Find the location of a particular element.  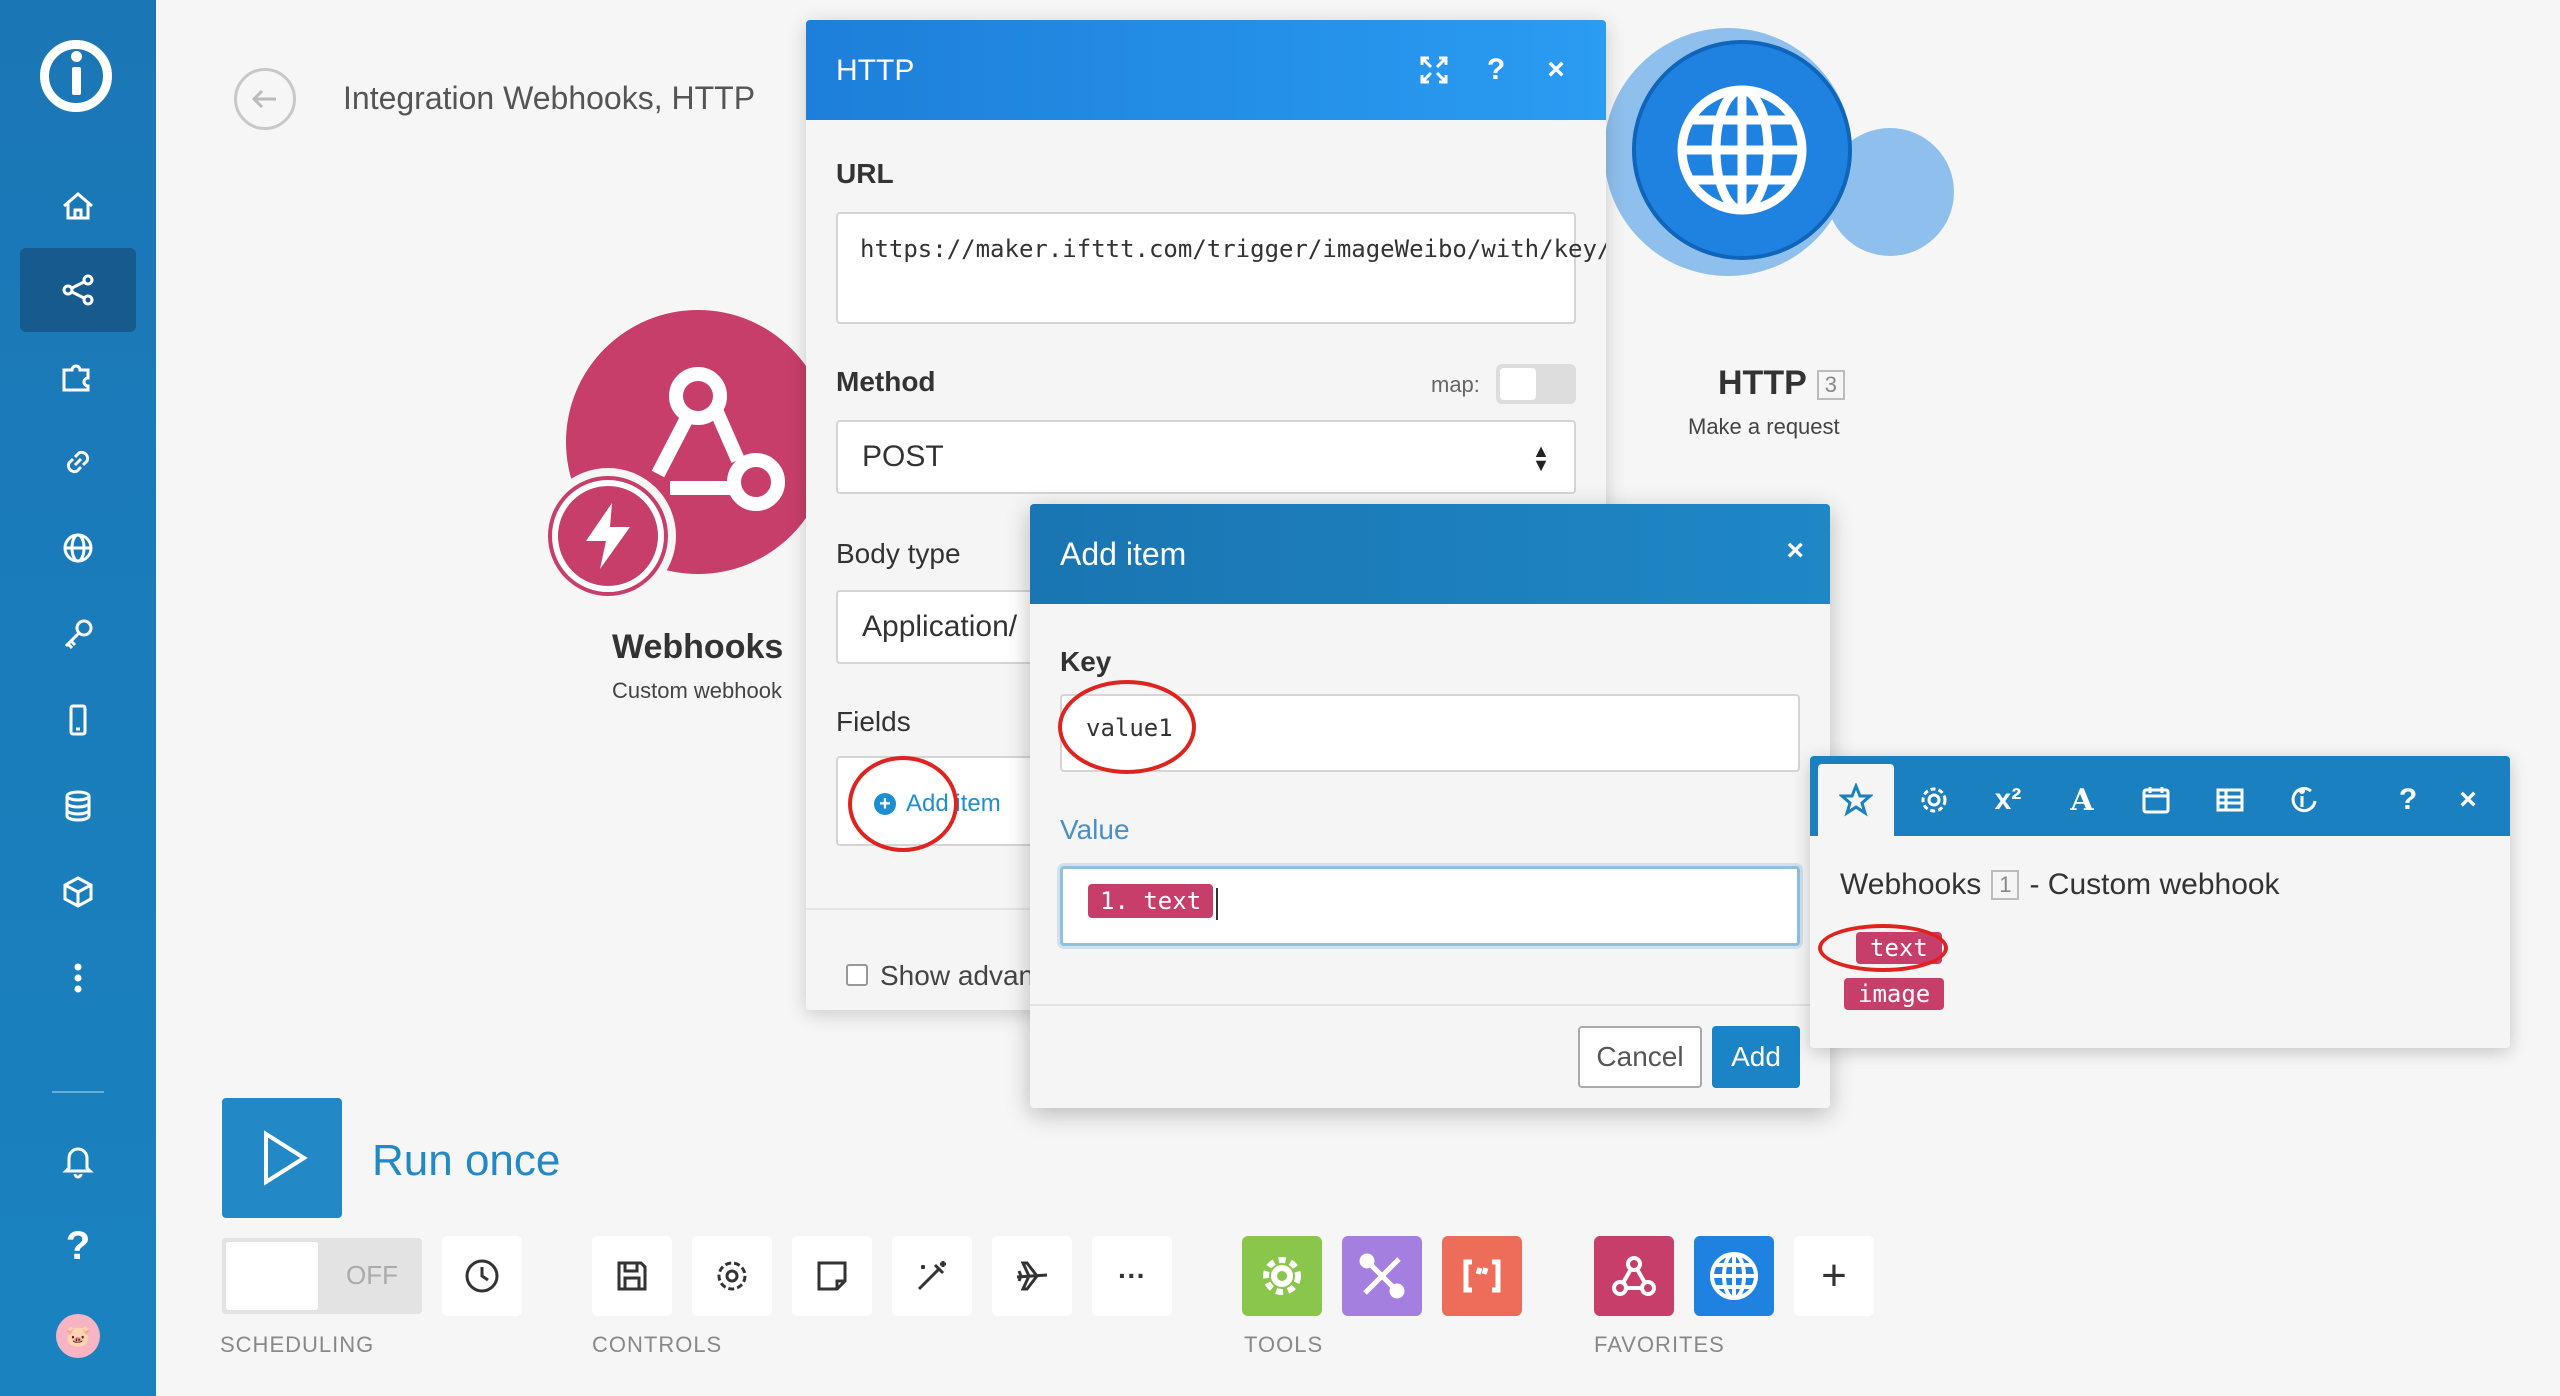

http-module-number: 3 is located at coordinates (1831, 385).